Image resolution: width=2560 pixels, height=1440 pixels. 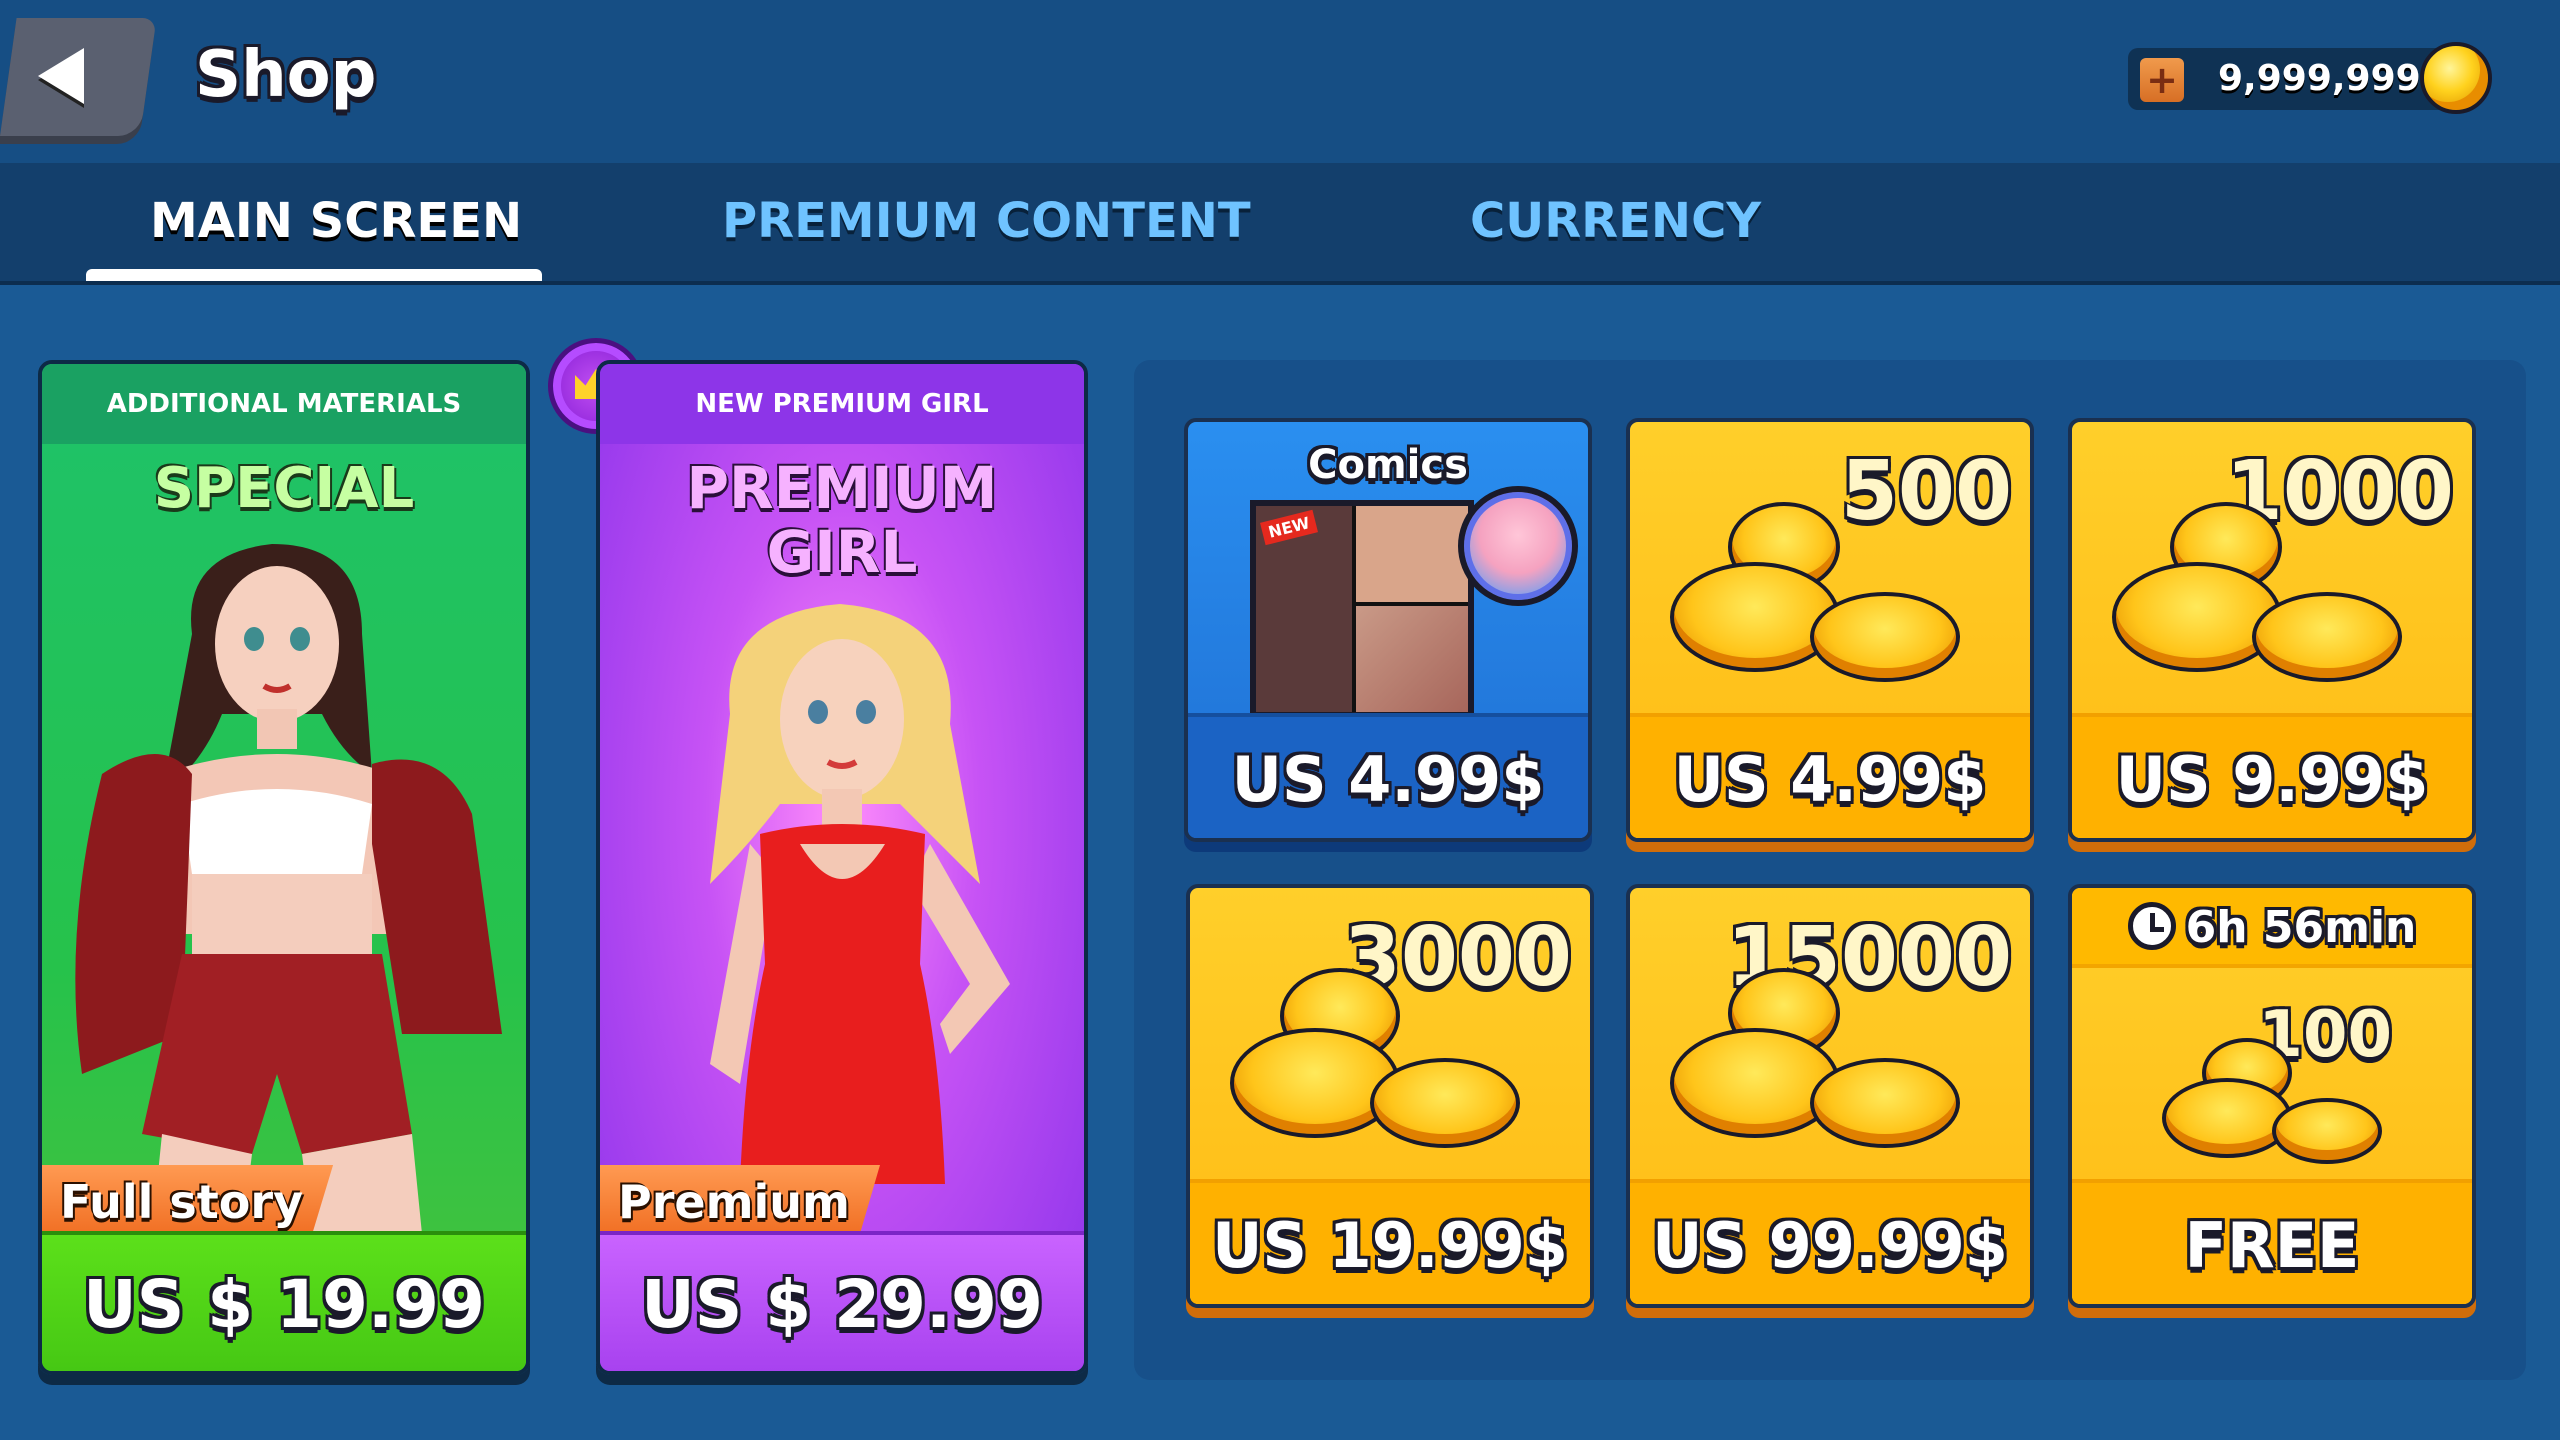 What do you see at coordinates (1830, 1096) in the screenshot?
I see `coins-15000-tile: 15000 US 99.99$` at bounding box center [1830, 1096].